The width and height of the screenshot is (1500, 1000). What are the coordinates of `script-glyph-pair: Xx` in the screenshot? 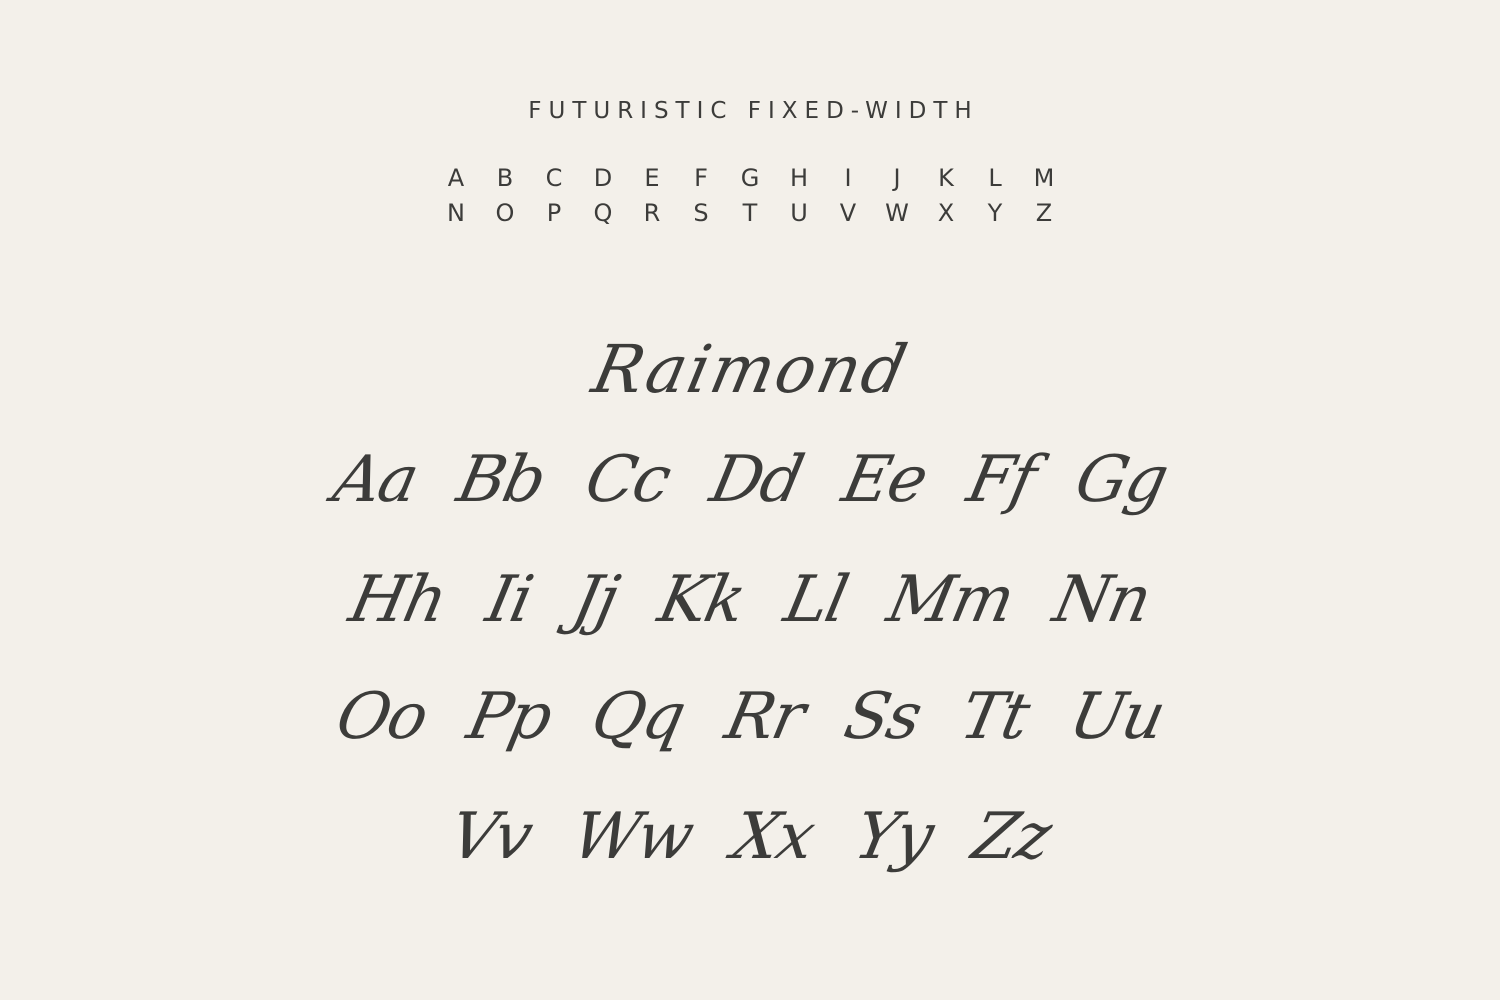 It's located at (773, 837).